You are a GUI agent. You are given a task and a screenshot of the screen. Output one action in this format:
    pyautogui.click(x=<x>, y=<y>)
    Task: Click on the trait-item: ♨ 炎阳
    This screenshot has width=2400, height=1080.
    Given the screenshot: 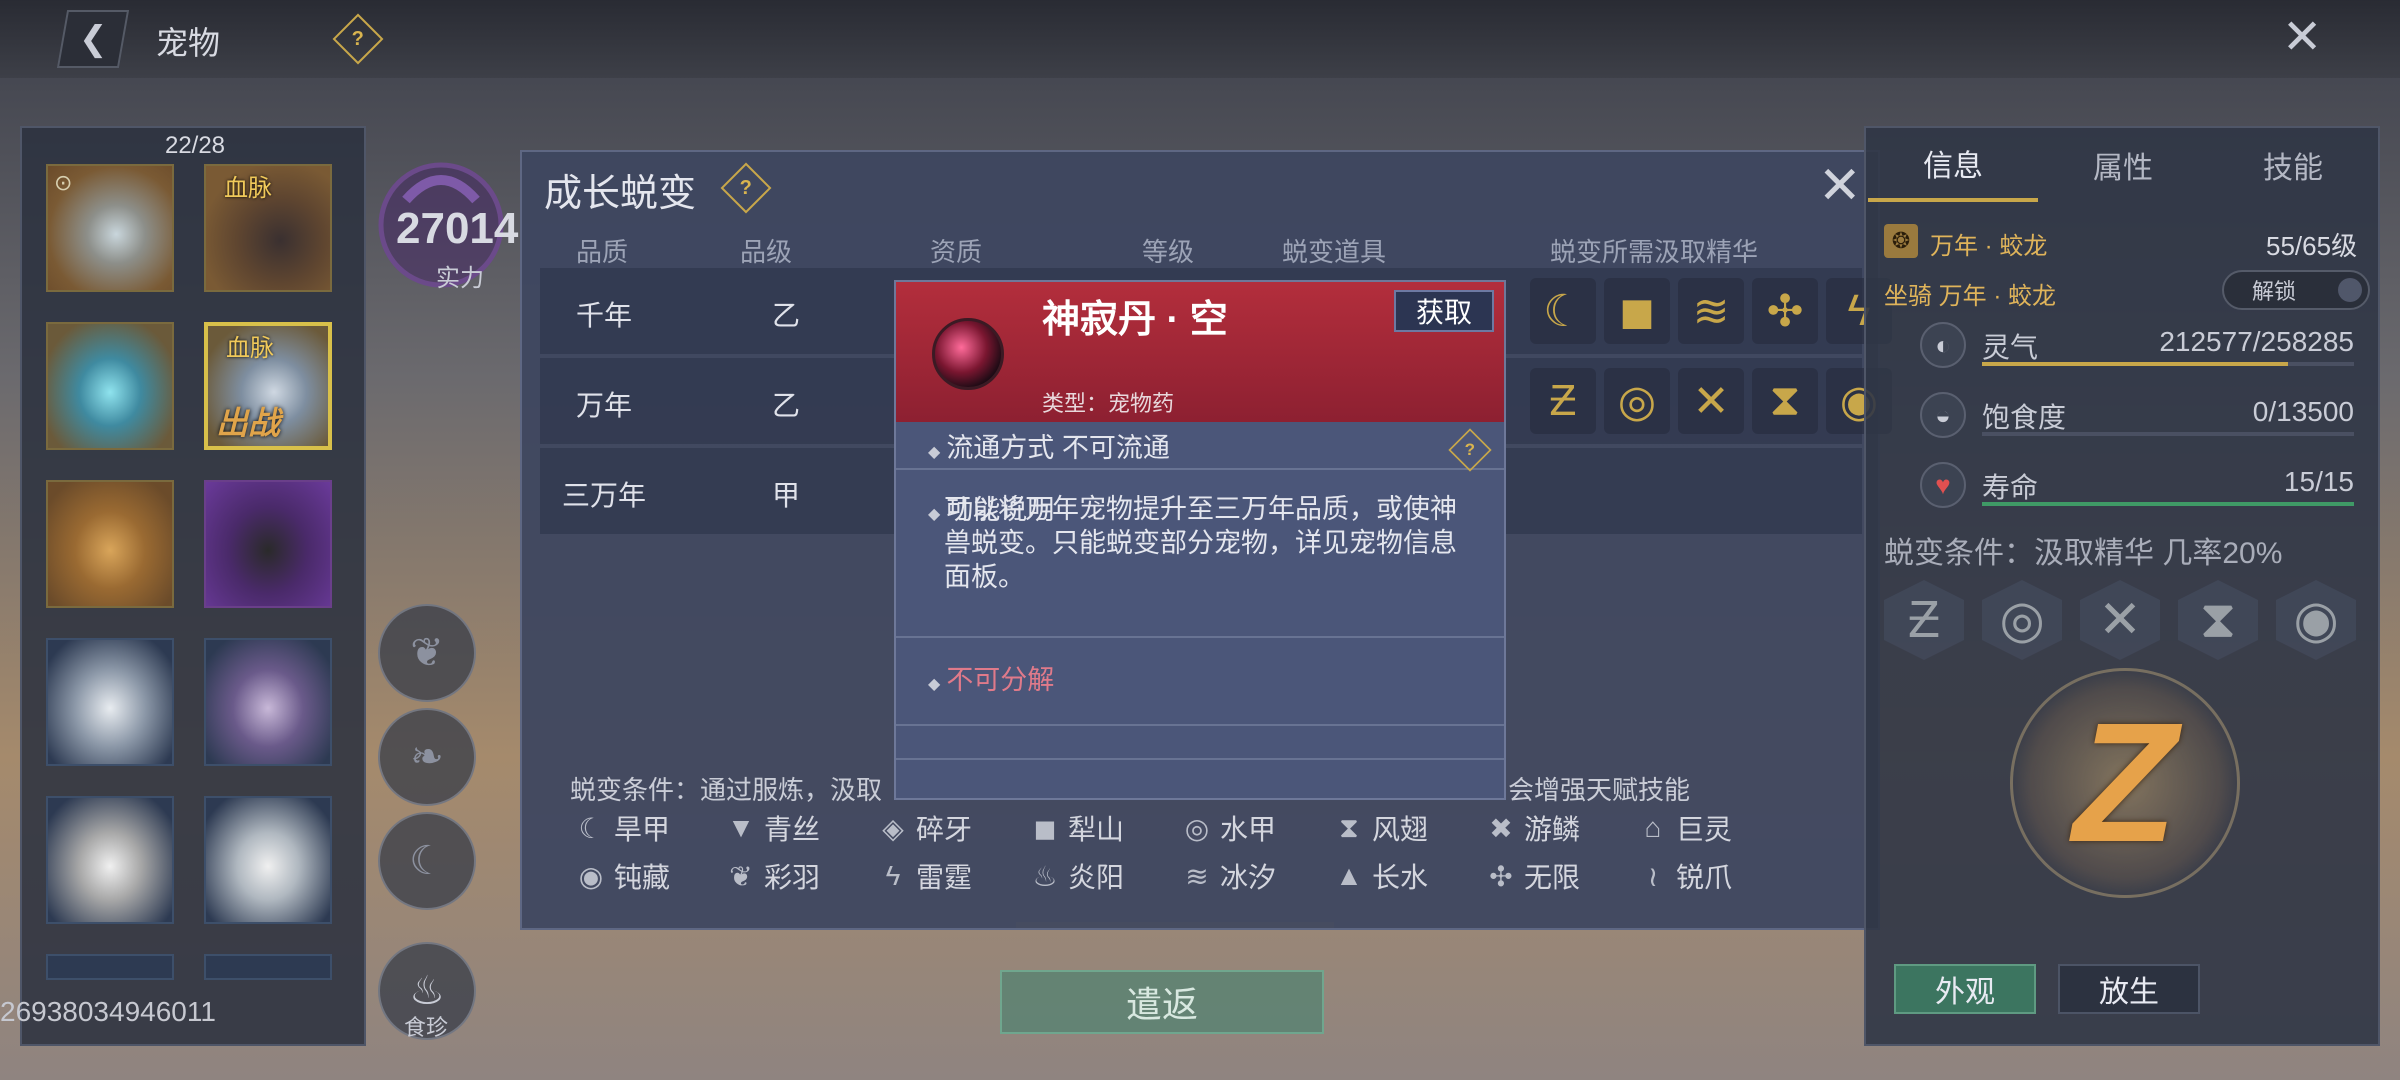 What is the action you would take?
    pyautogui.click(x=1076, y=876)
    